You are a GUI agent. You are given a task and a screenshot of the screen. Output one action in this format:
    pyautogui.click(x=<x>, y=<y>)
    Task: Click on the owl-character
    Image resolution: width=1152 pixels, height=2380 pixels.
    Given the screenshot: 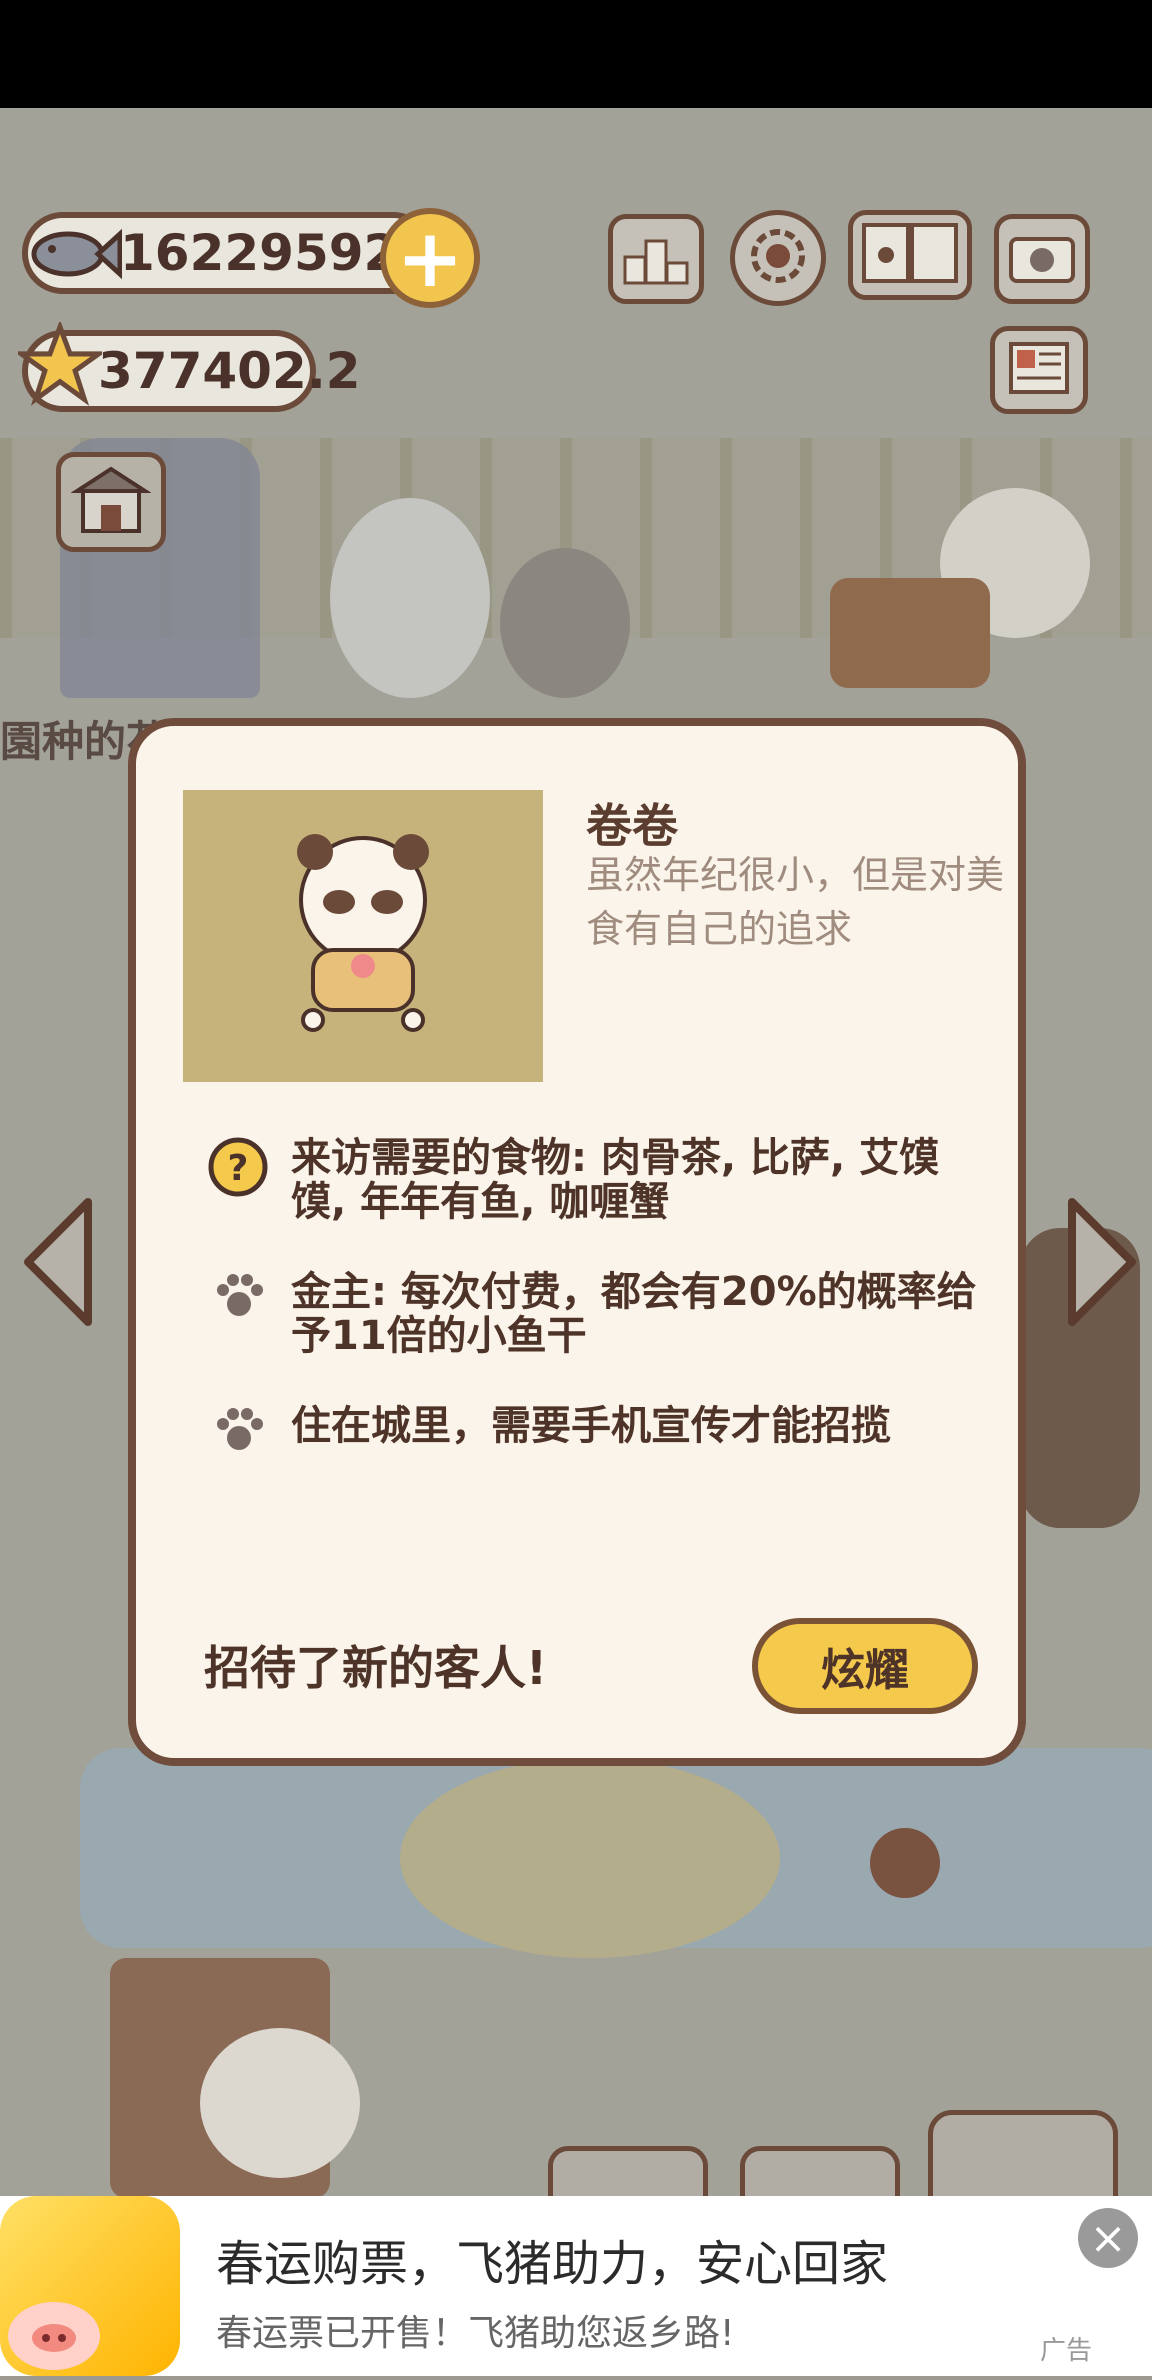 What is the action you would take?
    pyautogui.click(x=410, y=598)
    